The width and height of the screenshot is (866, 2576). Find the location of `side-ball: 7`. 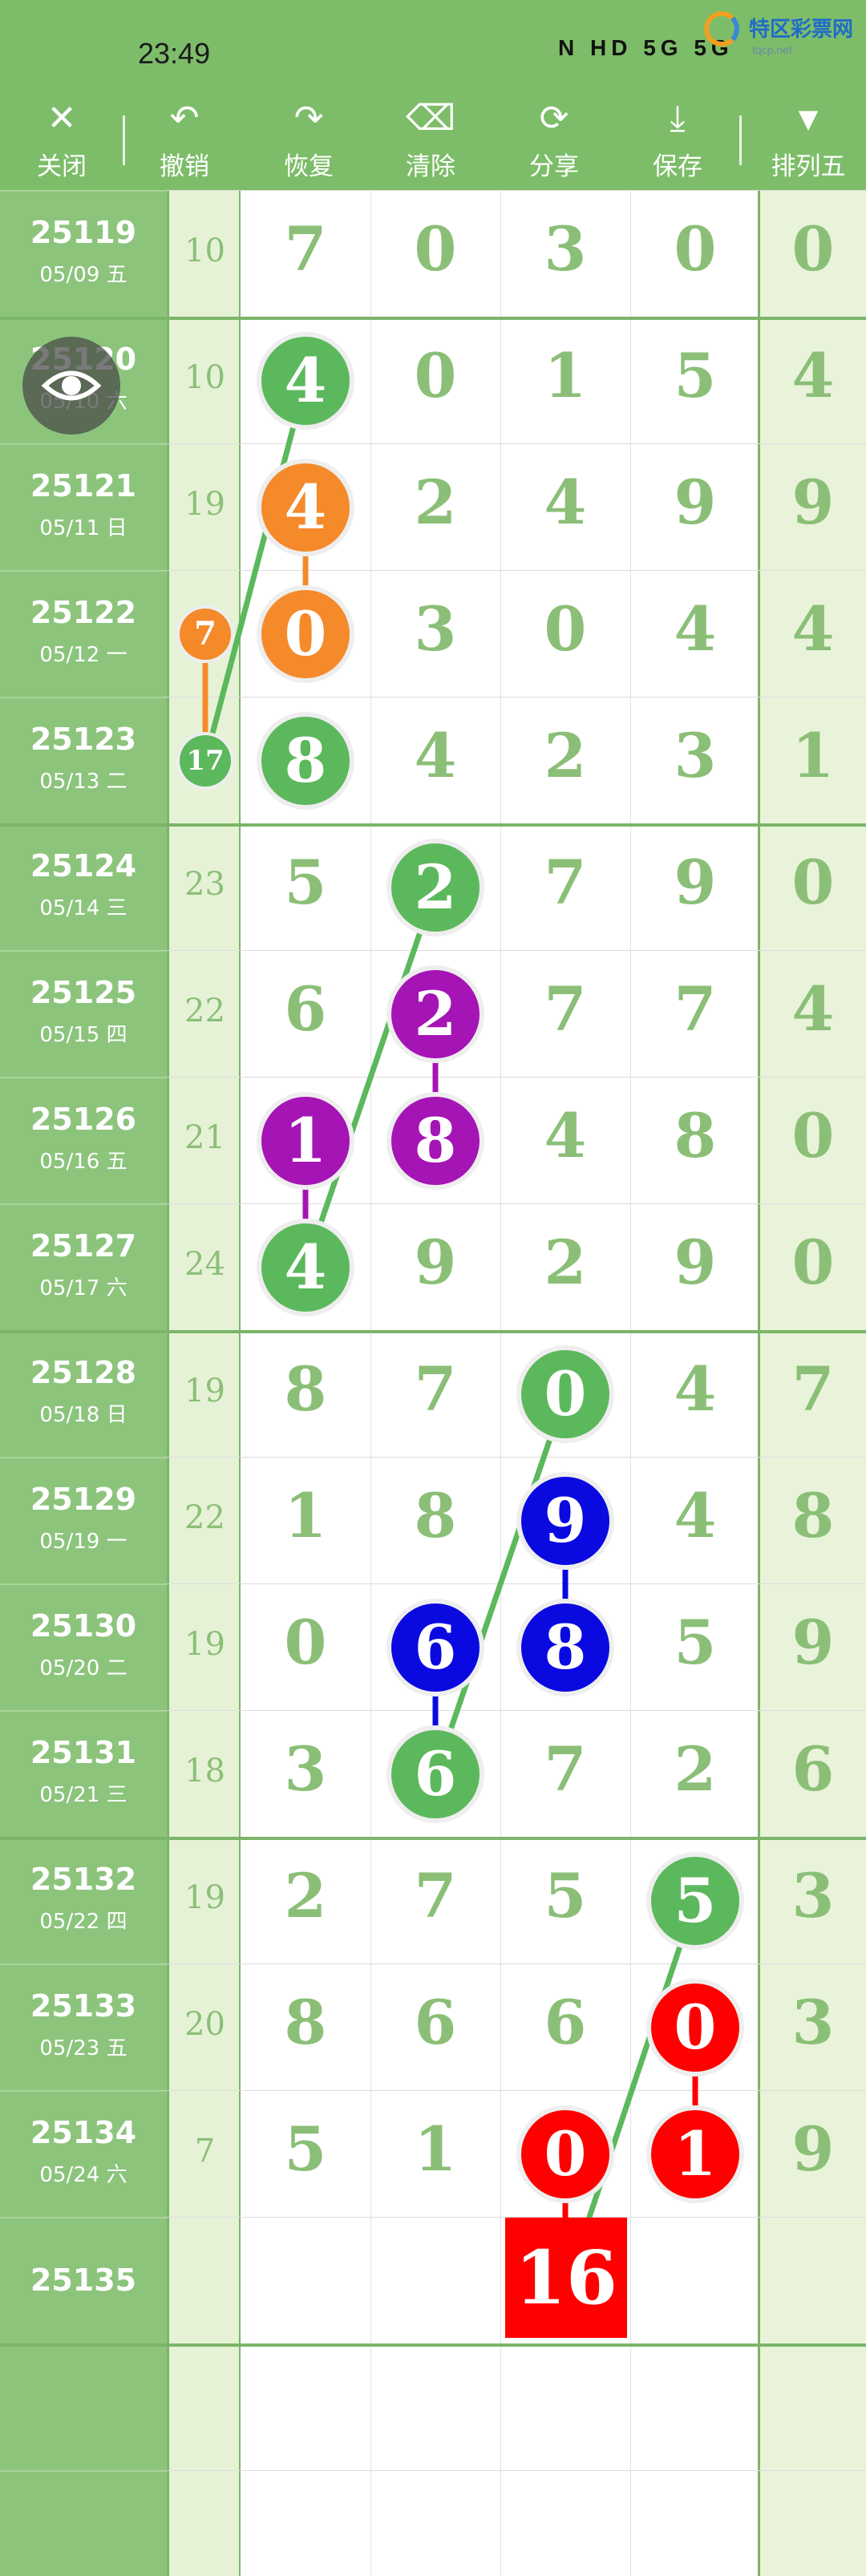

side-ball: 7 is located at coordinates (205, 634).